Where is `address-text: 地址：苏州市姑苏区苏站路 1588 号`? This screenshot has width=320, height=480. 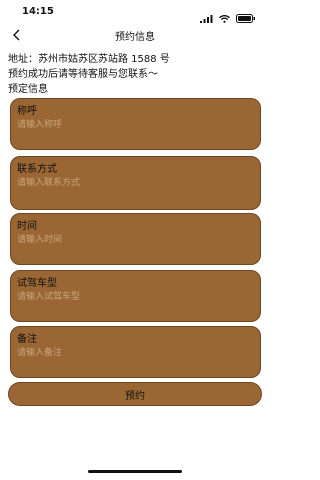 address-text: 地址：苏州市姑苏区苏站路 1588 号 is located at coordinates (89, 59).